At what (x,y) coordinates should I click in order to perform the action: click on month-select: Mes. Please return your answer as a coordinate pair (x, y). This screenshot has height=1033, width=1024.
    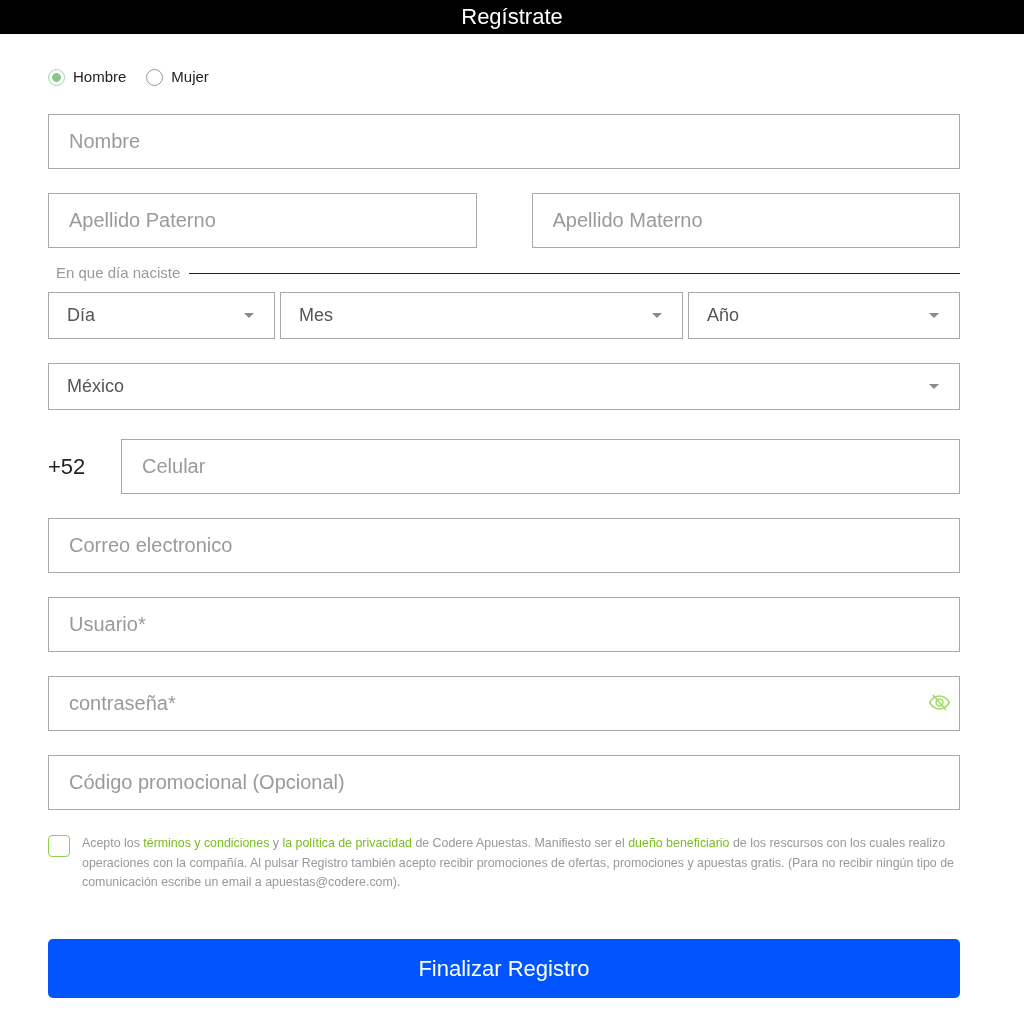
    Looking at the image, I should click on (481, 315).